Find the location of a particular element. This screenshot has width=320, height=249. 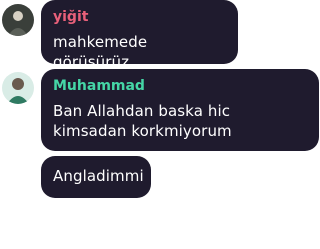

message-bubble: Angladimmi is located at coordinates (96, 177).